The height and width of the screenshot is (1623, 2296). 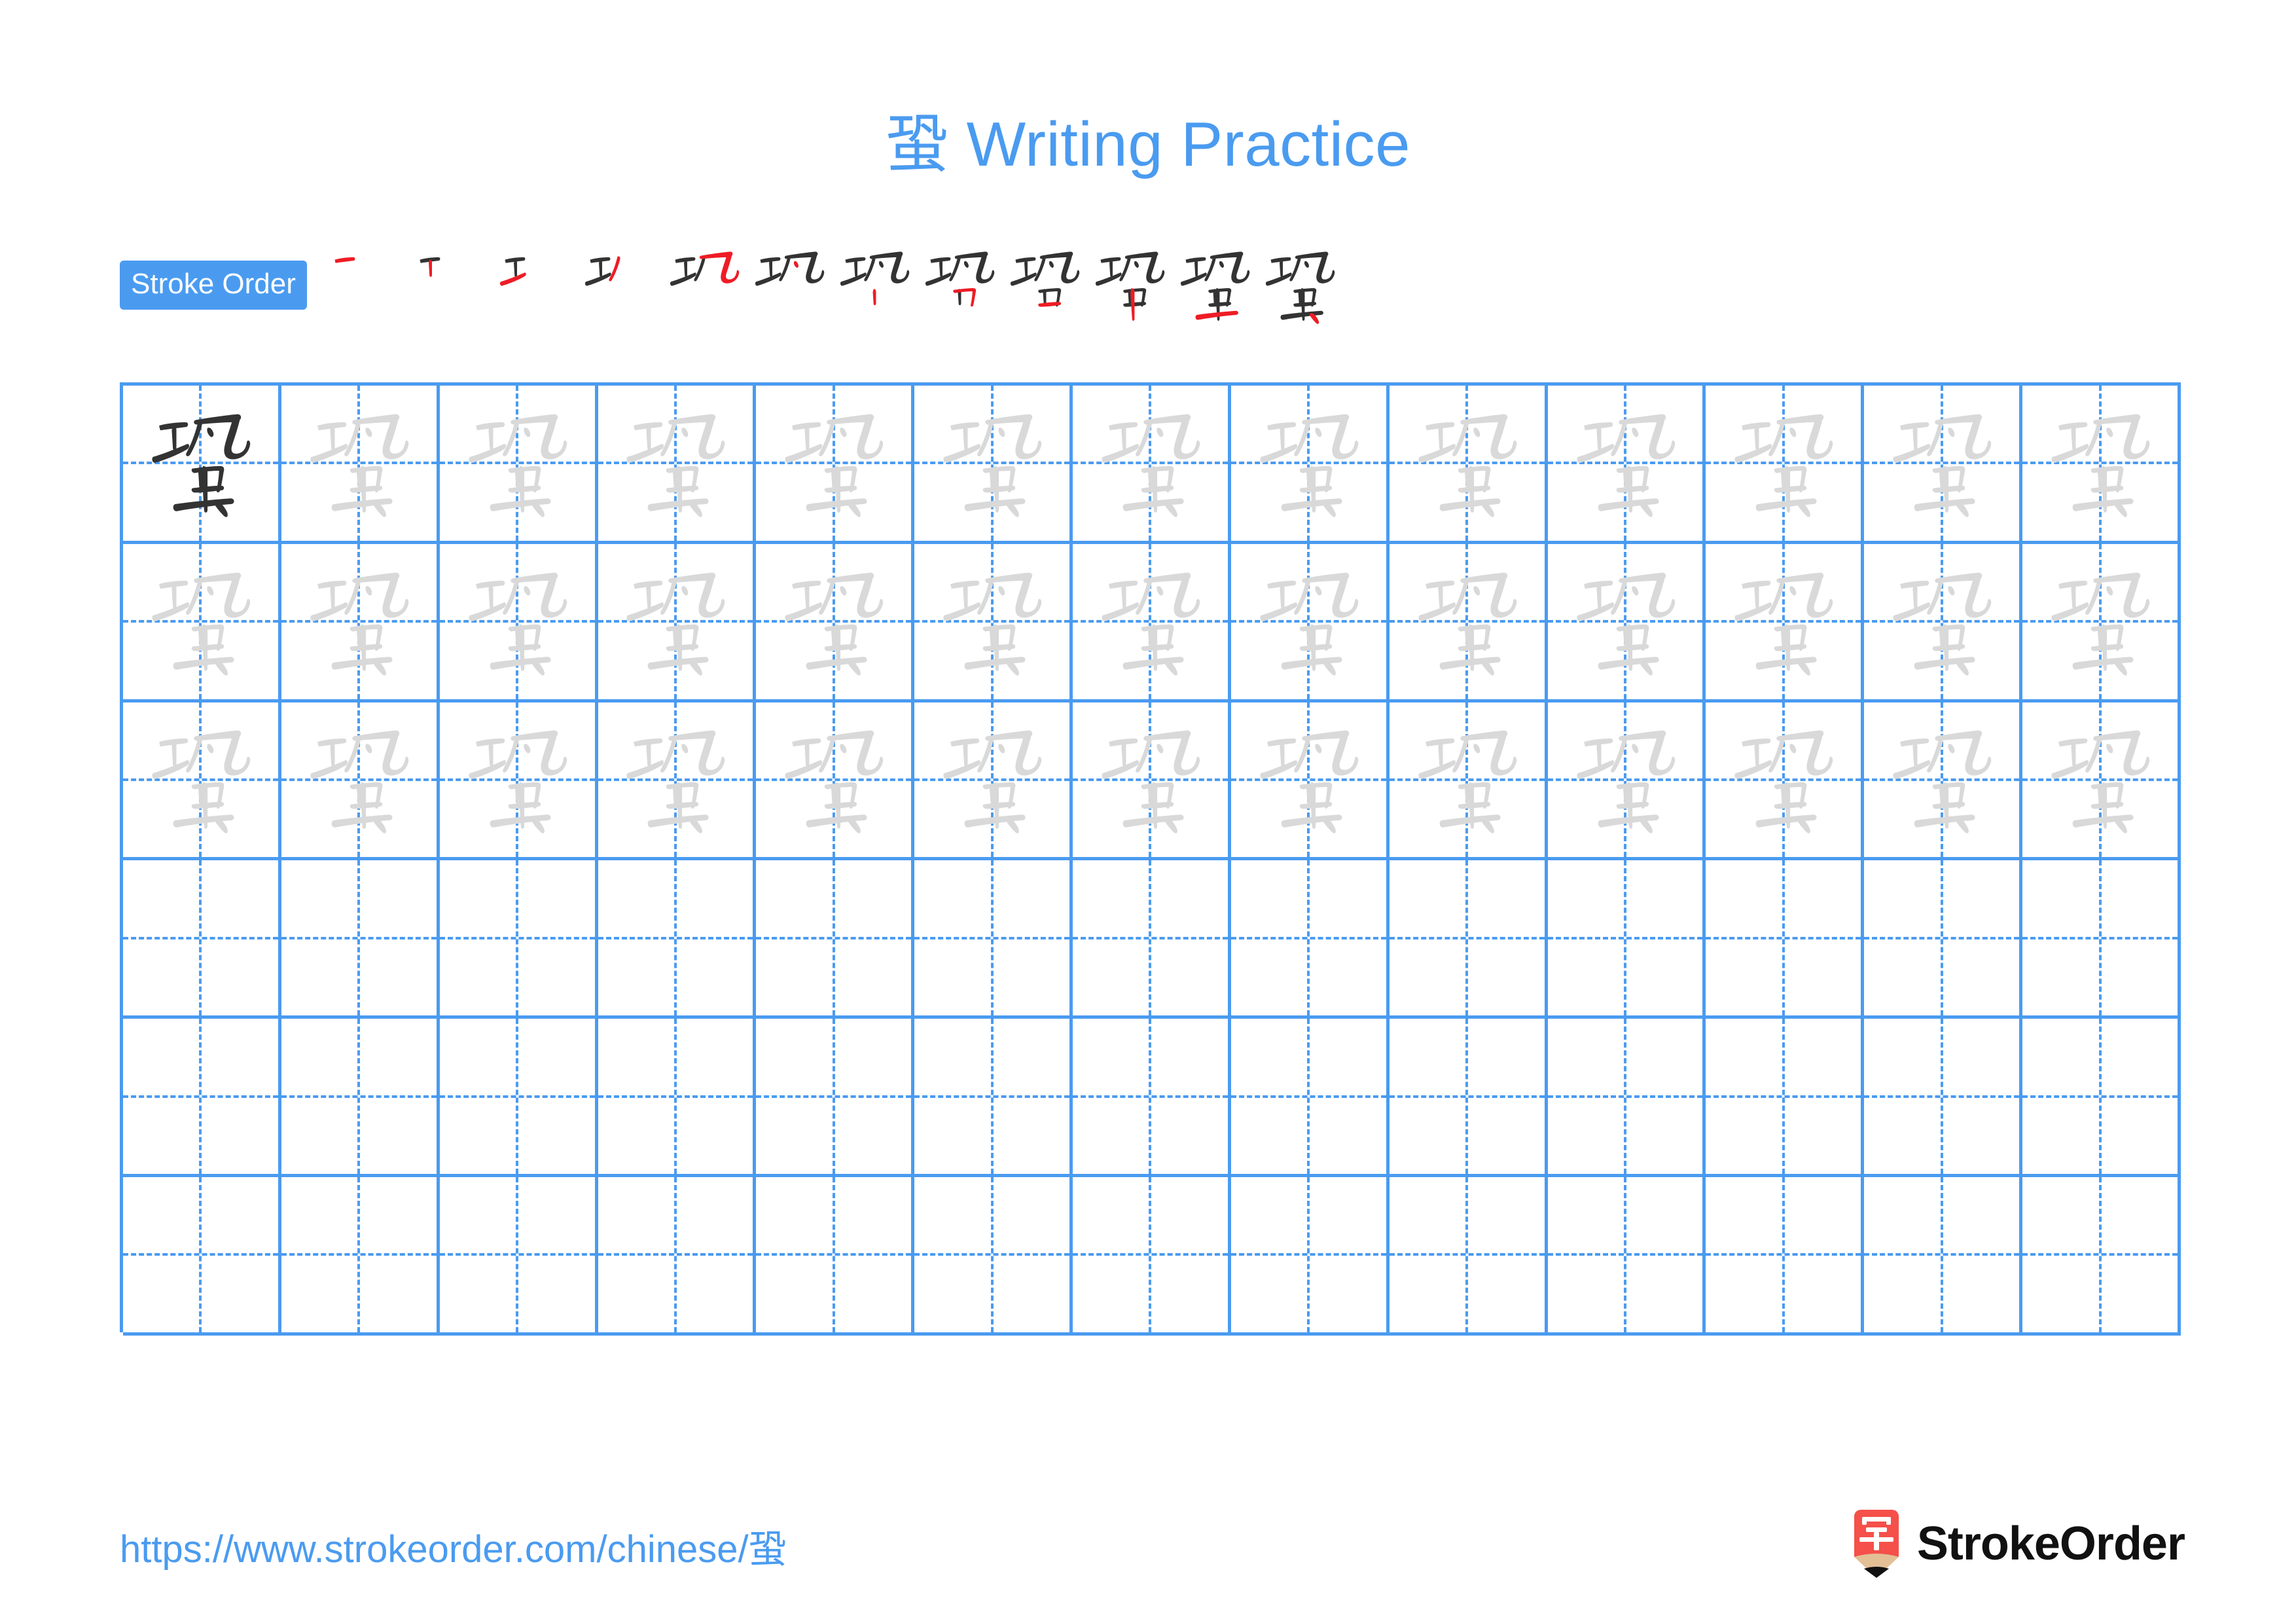 I want to click on practice-cell-model, so click(x=202, y=465).